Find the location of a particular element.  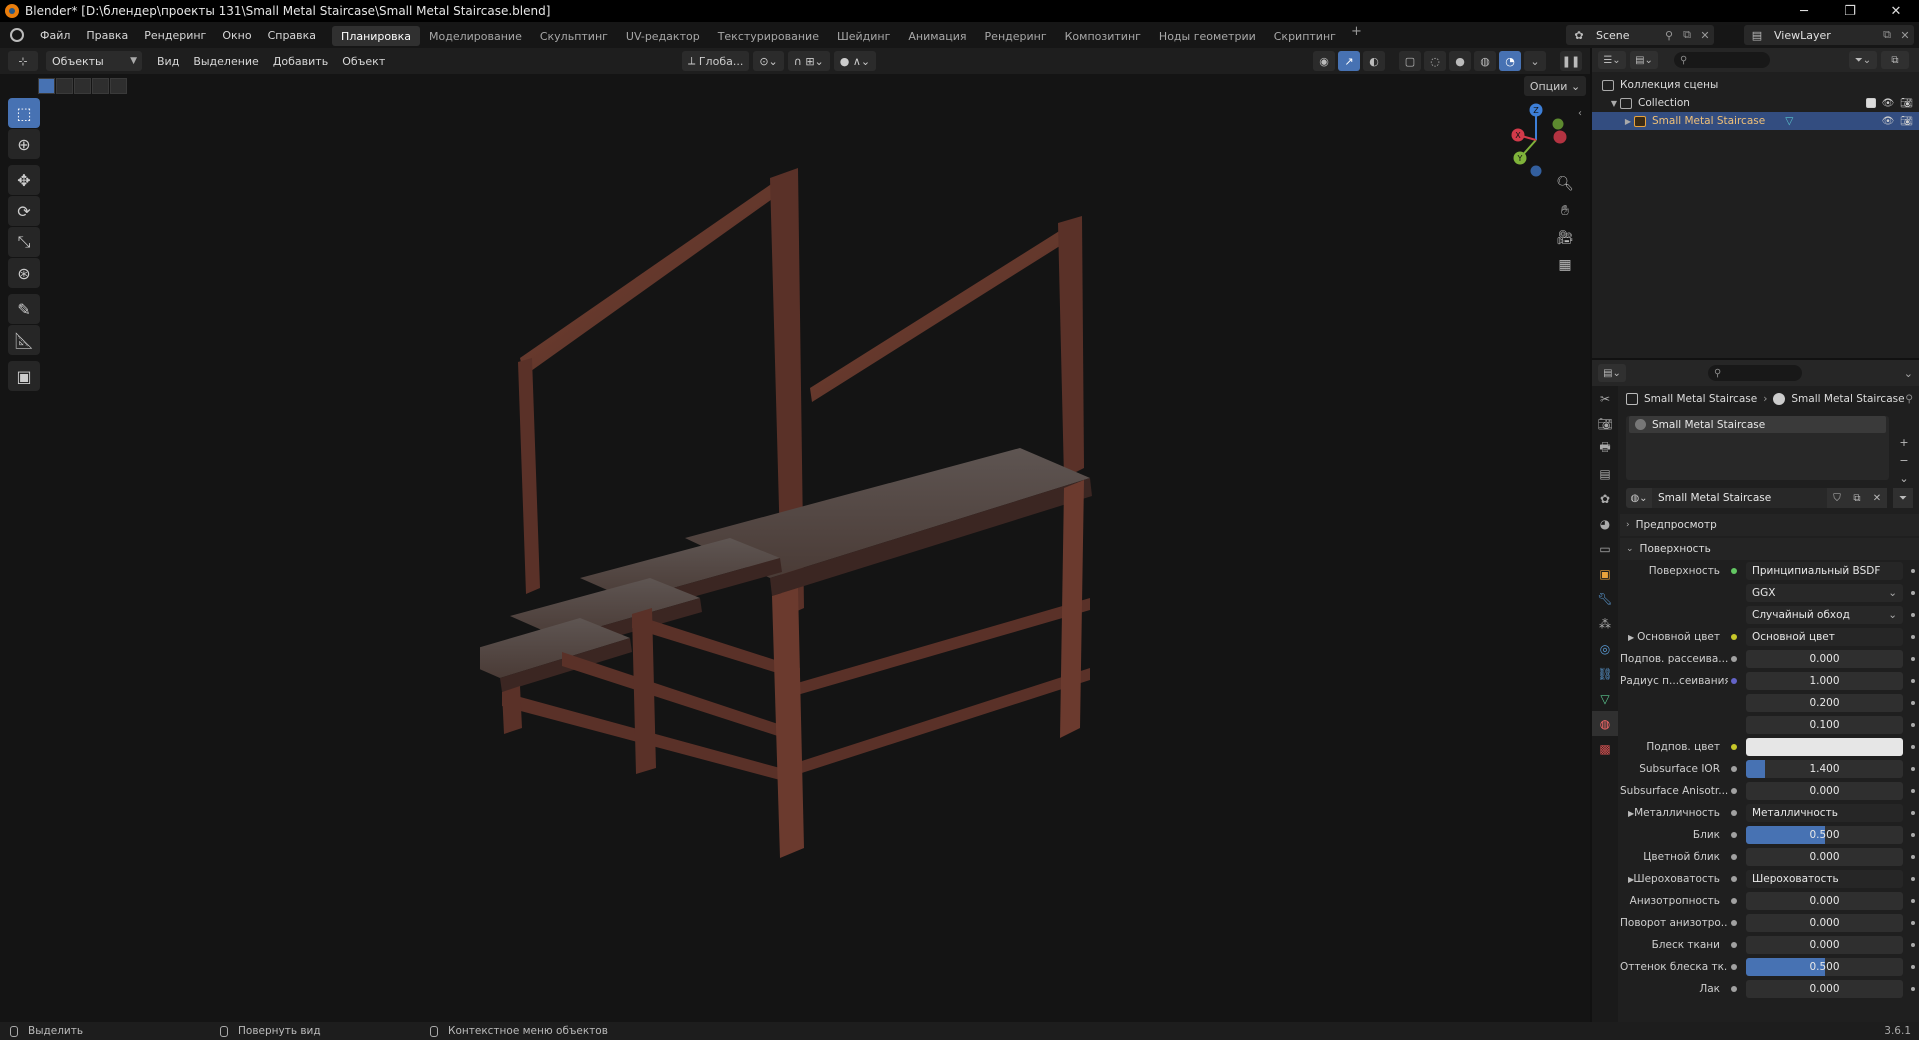

object-mode-dropdown: Объекты ▼ is located at coordinates (94, 61).